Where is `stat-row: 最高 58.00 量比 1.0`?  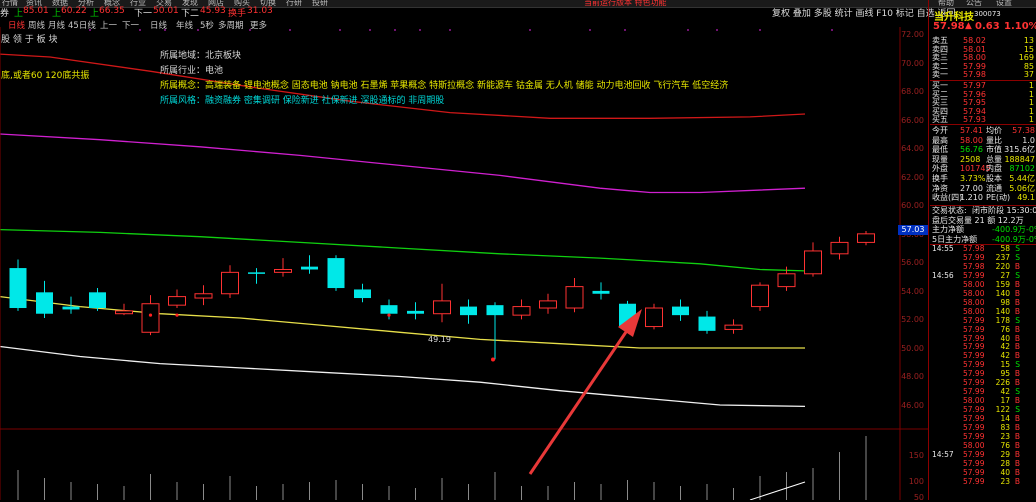
stat-row: 最高 58.00 量比 1.0 is located at coordinates (983, 141).